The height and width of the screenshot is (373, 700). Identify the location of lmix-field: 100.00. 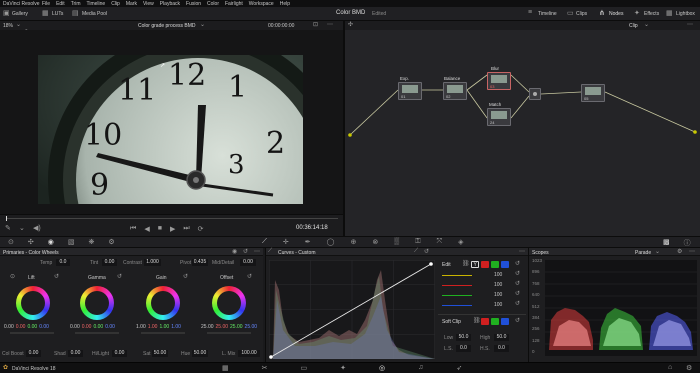
(249, 353).